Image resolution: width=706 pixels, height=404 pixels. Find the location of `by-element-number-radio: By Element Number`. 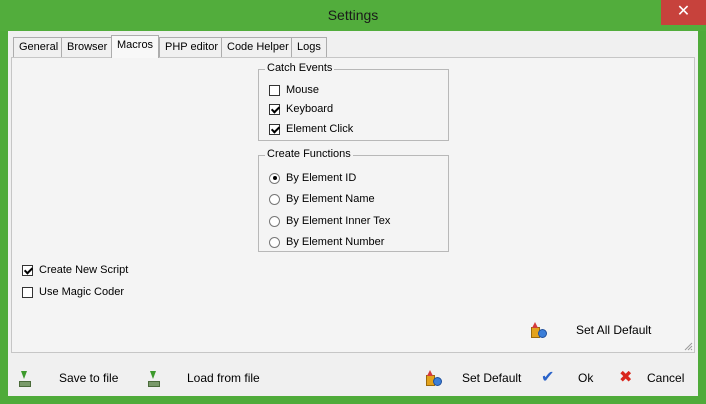

by-element-number-radio: By Element Number is located at coordinates (326, 242).